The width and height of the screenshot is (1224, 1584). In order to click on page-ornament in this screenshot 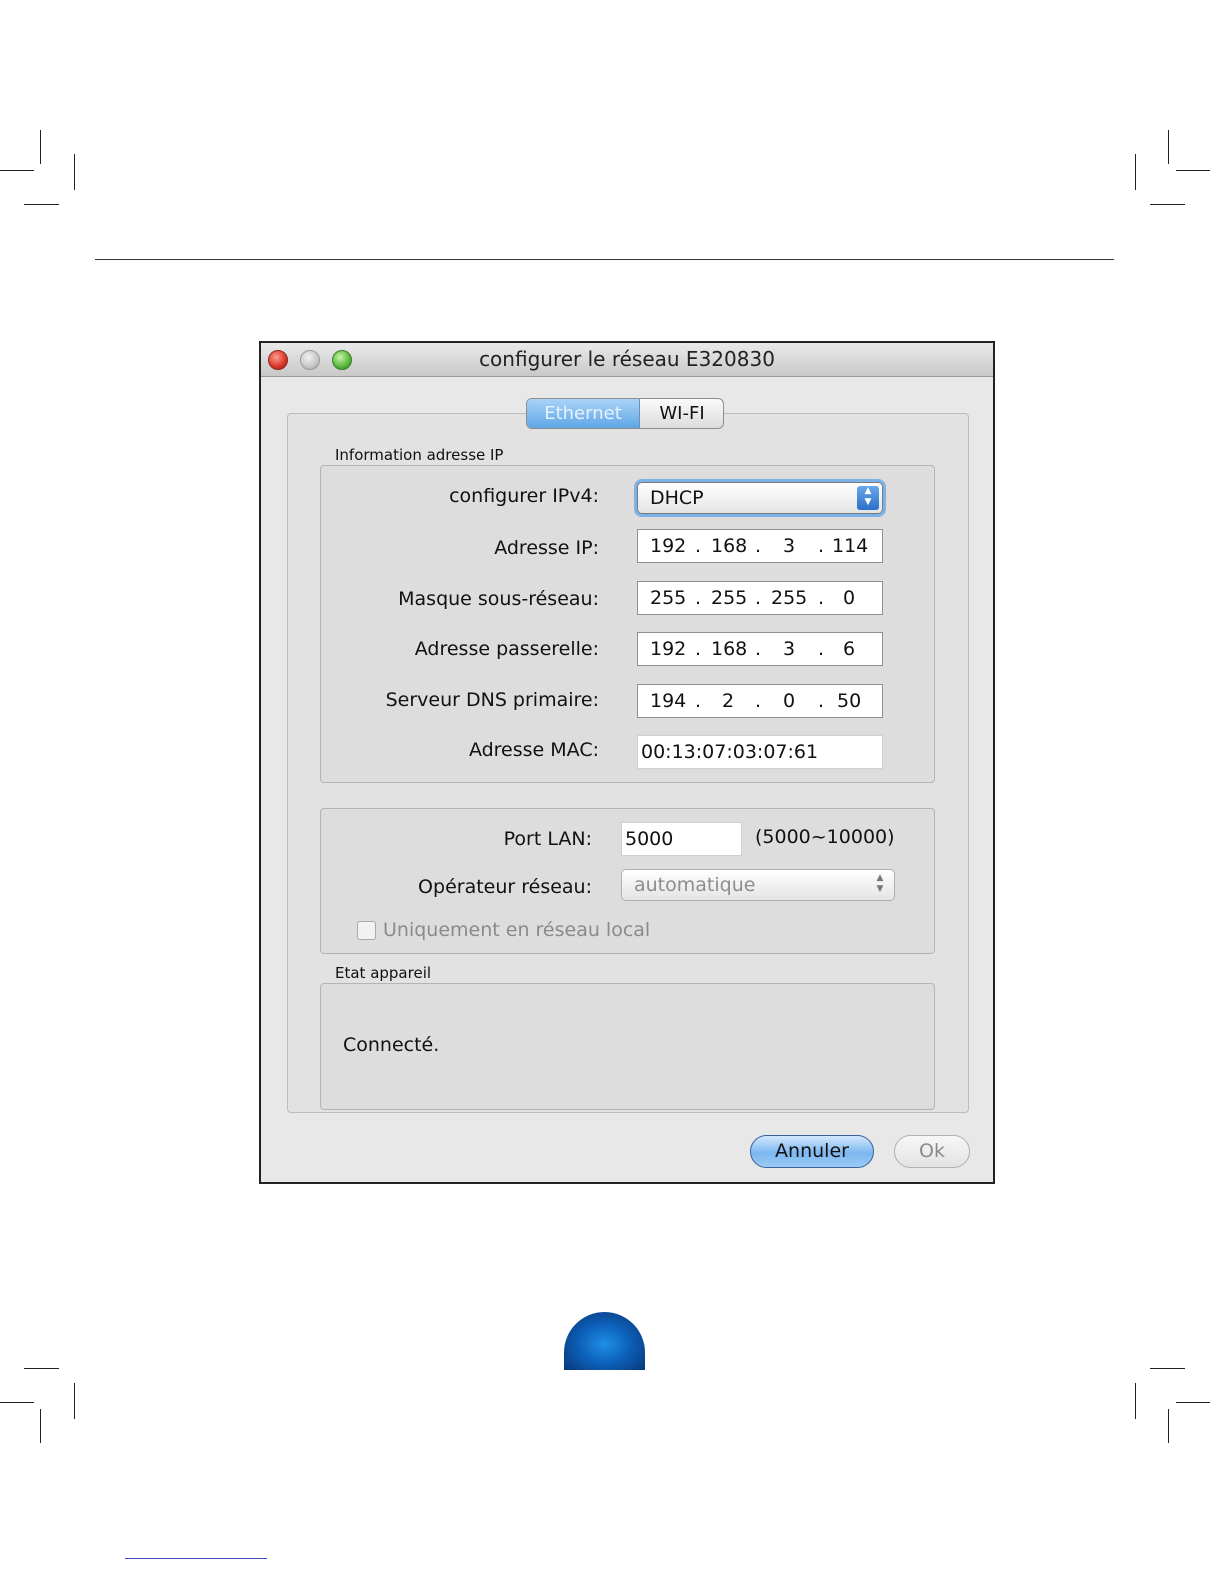, I will do `click(604, 1341)`.